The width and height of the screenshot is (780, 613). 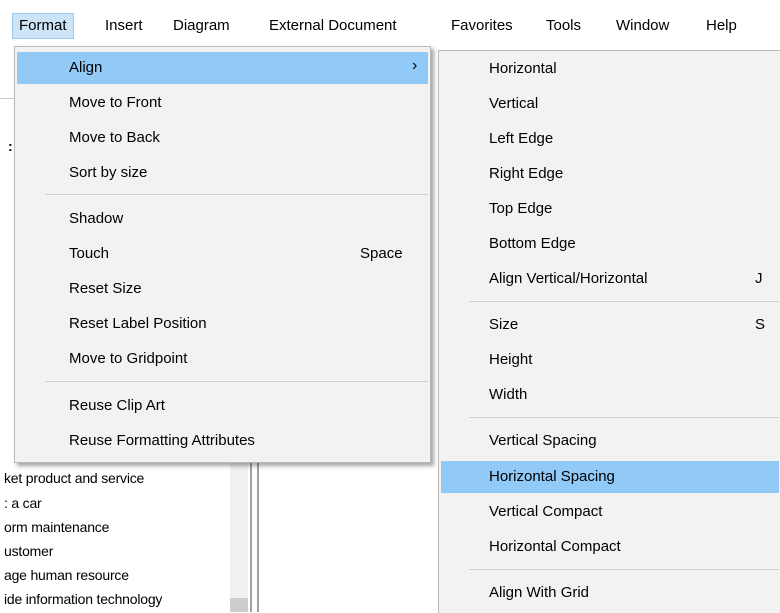 I want to click on menu-item-label: Reset Size, so click(x=105, y=288).